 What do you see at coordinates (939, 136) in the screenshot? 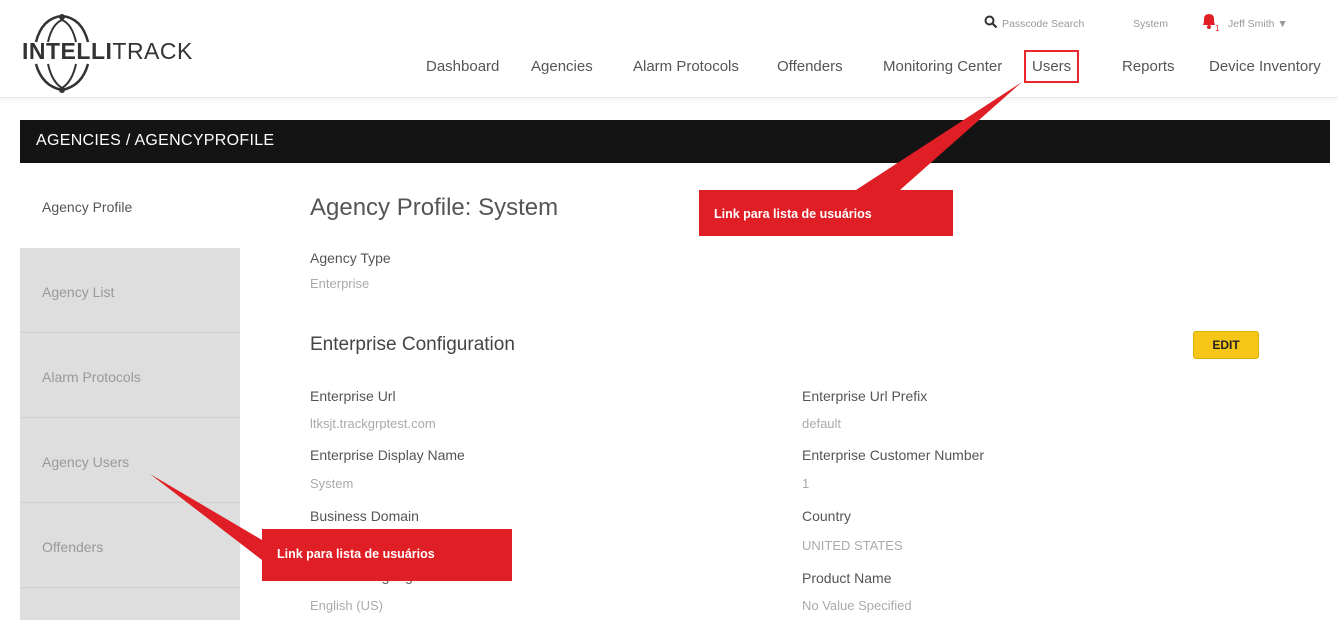
I see `arrow-to-users-nav` at bounding box center [939, 136].